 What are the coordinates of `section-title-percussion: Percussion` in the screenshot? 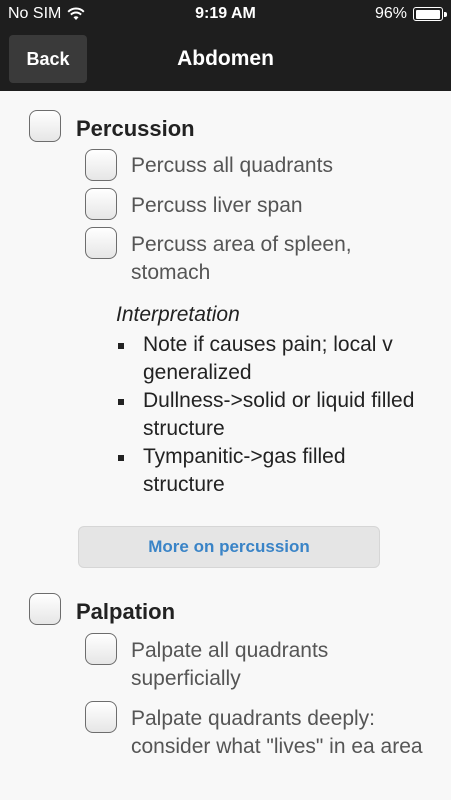 It's located at (135, 128).